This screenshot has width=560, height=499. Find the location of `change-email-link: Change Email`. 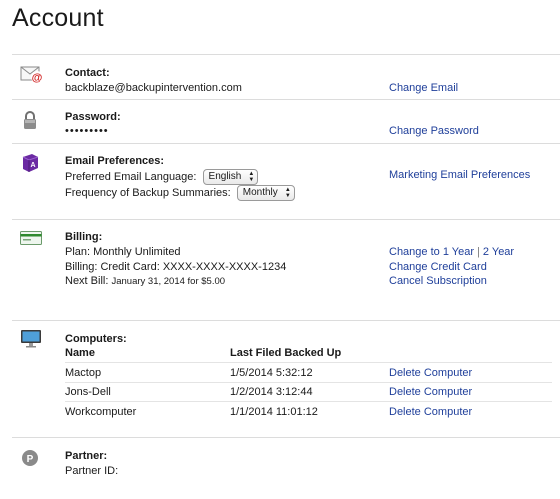

change-email-link: Change Email is located at coordinates (423, 88).